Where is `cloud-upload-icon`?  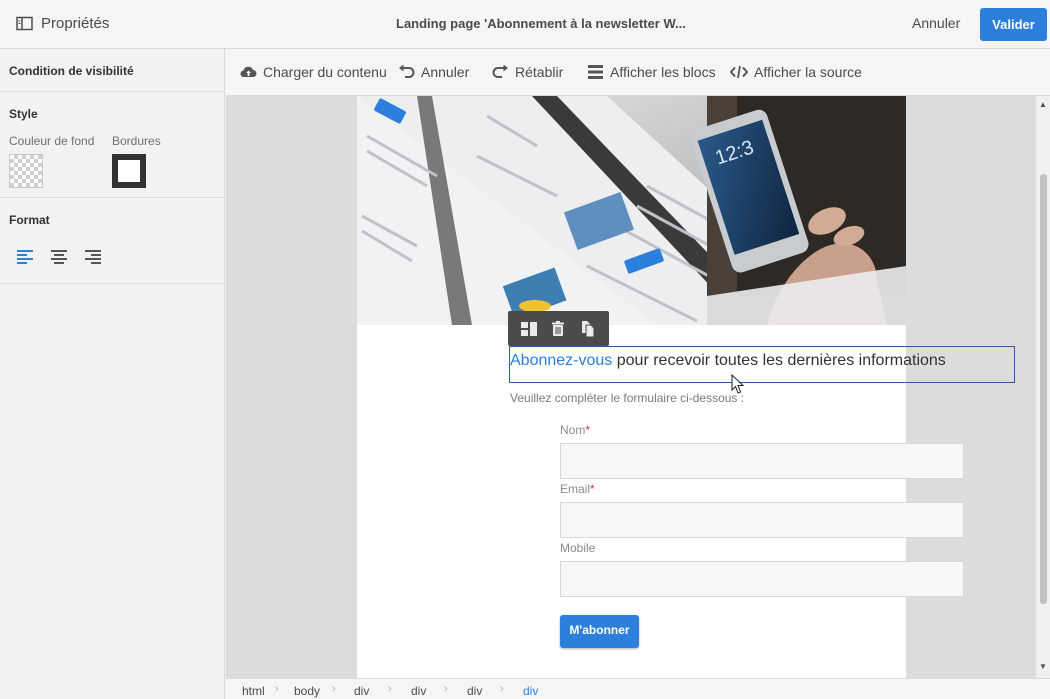 cloud-upload-icon is located at coordinates (248, 72).